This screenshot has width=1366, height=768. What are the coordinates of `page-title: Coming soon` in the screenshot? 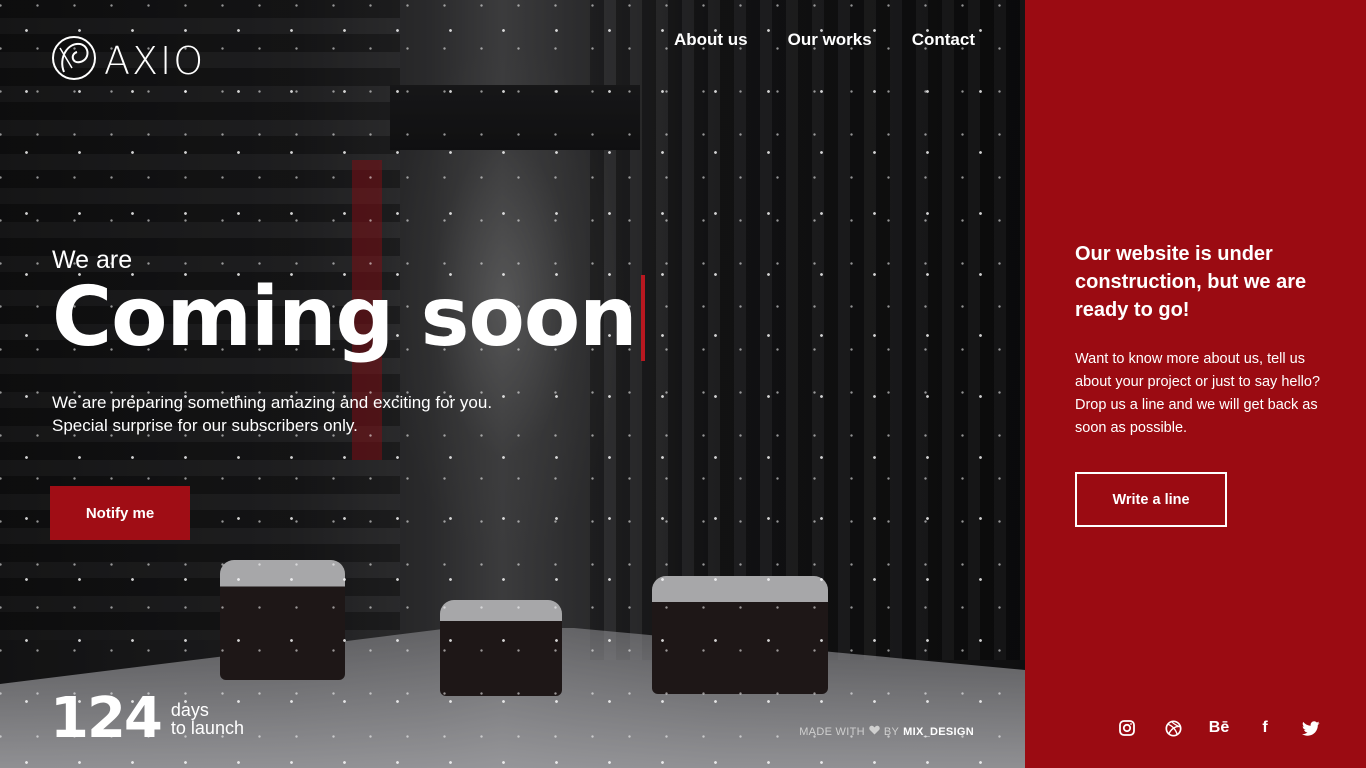 It's located at (348, 317).